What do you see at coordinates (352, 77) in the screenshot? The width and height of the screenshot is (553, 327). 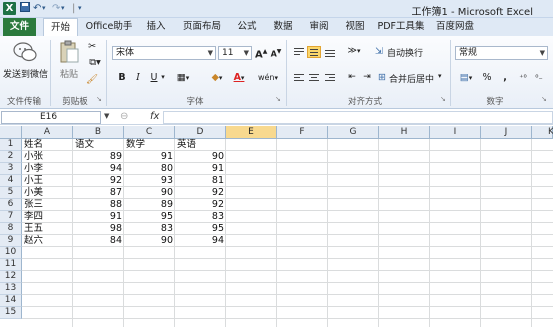 I see `decrease-indent-icon: ⇤` at bounding box center [352, 77].